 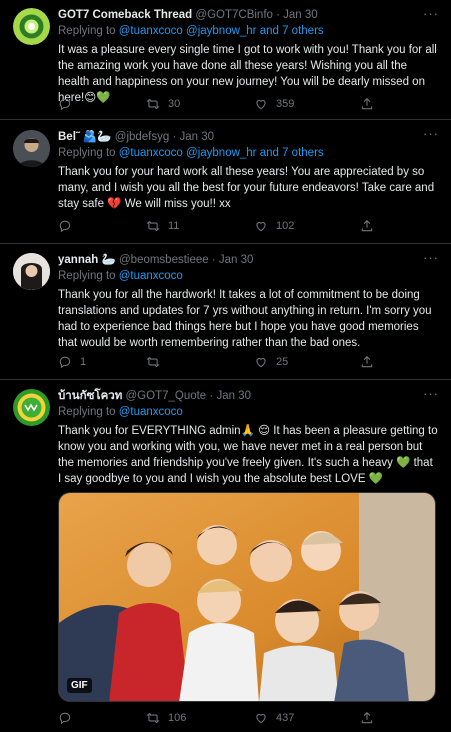 What do you see at coordinates (166, 718) in the screenshot?
I see `retweet-button: 106` at bounding box center [166, 718].